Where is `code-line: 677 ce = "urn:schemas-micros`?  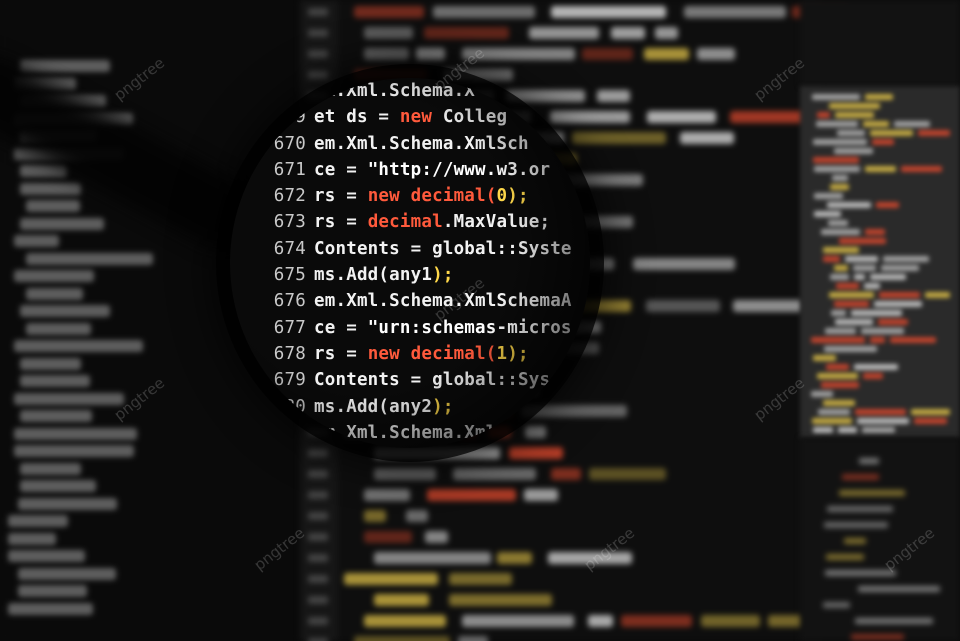
code-line: 677 ce = "urn:schemas-micros is located at coordinates (417, 328).